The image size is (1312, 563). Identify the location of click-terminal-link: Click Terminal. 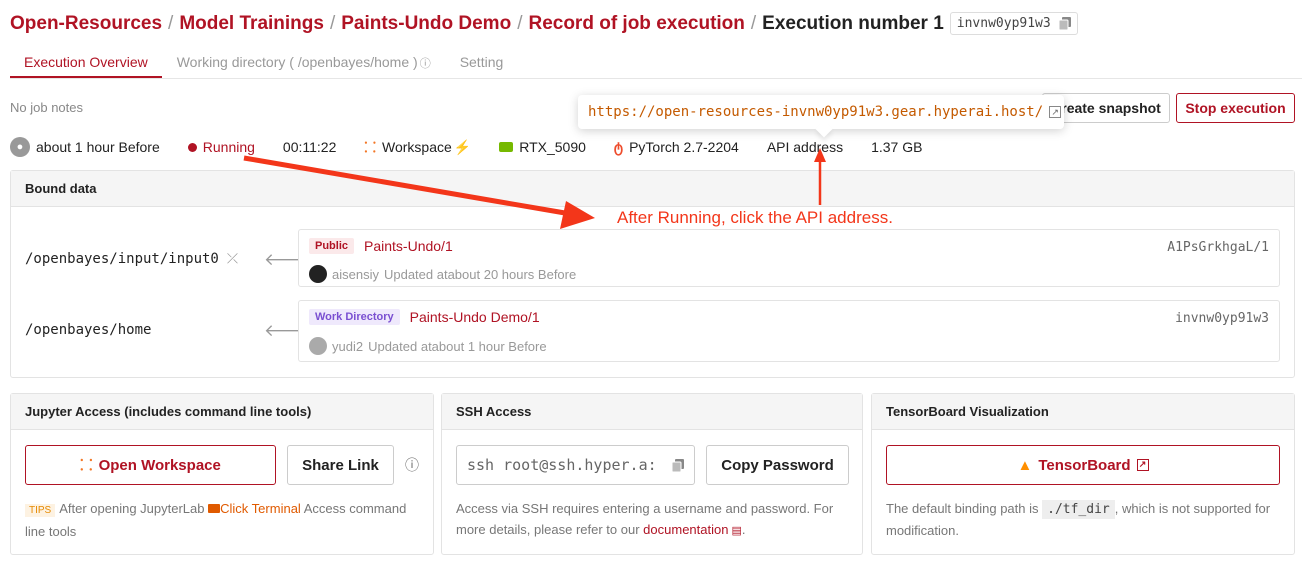
(260, 508).